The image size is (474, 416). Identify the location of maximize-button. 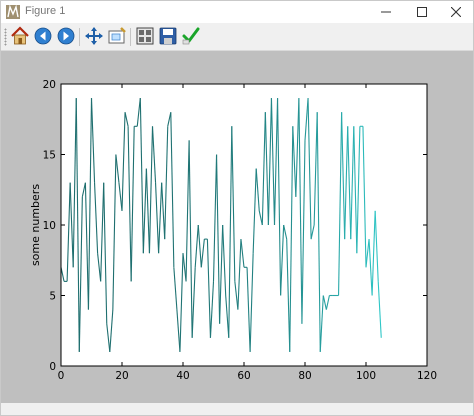
(422, 12).